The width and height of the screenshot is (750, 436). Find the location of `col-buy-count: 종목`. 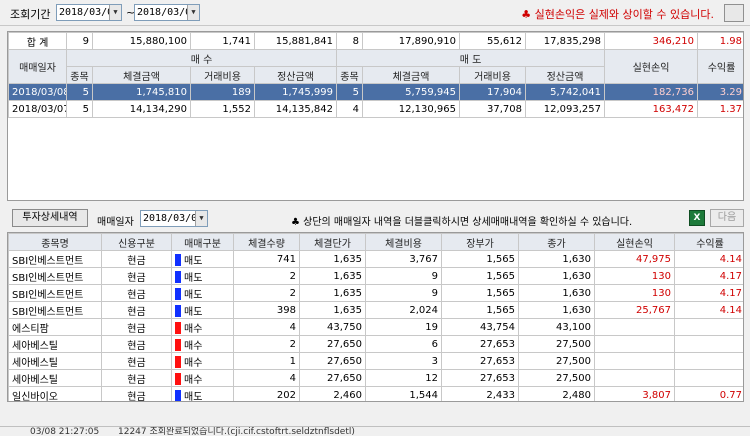

col-buy-count: 종목 is located at coordinates (79, 75).